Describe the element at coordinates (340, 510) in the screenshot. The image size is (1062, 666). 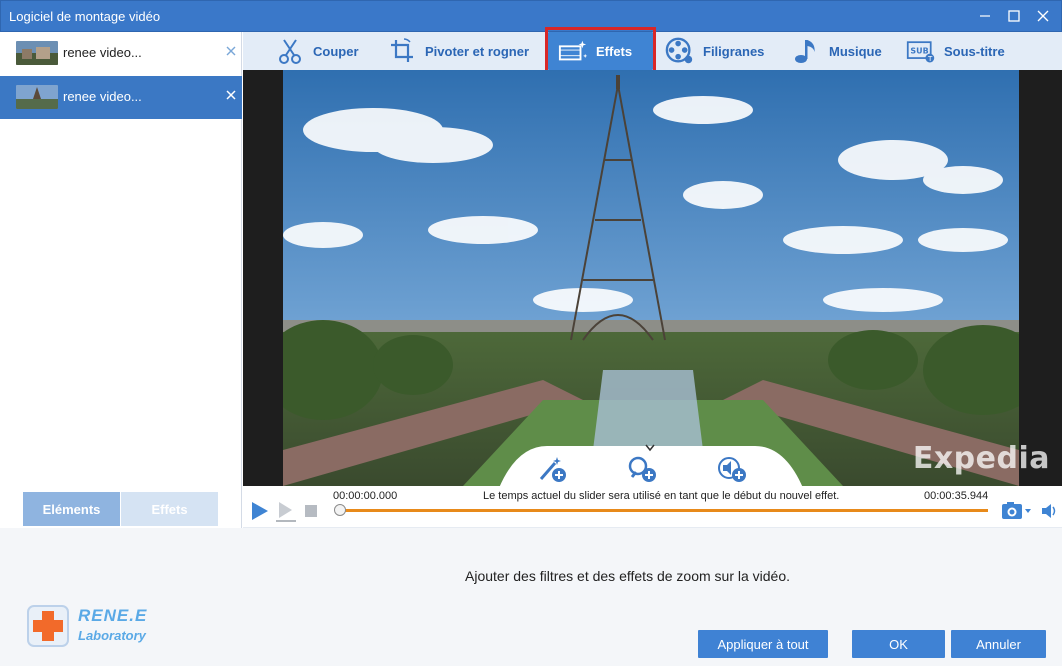
I see `timeline-slider-handle` at that location.